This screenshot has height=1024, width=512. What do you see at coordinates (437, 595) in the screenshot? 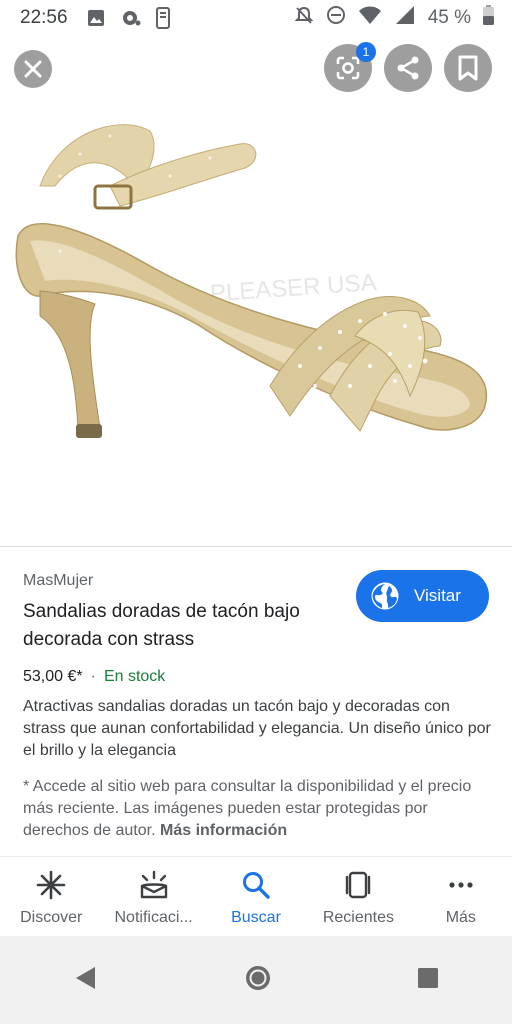
I see `visit-label: Visitar` at bounding box center [437, 595].